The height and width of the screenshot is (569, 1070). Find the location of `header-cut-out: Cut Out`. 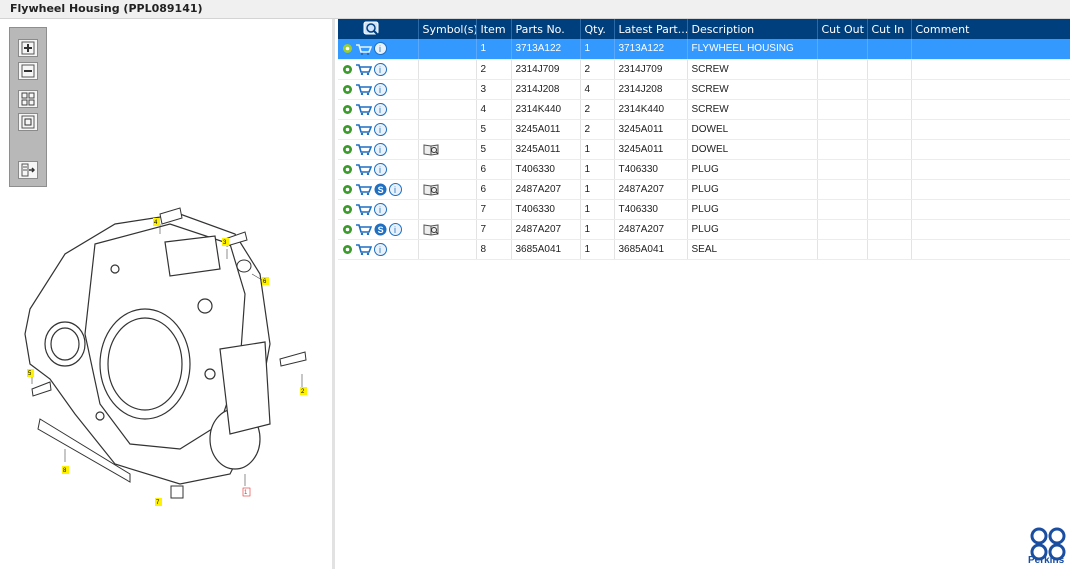

header-cut-out: Cut Out is located at coordinates (842, 29).